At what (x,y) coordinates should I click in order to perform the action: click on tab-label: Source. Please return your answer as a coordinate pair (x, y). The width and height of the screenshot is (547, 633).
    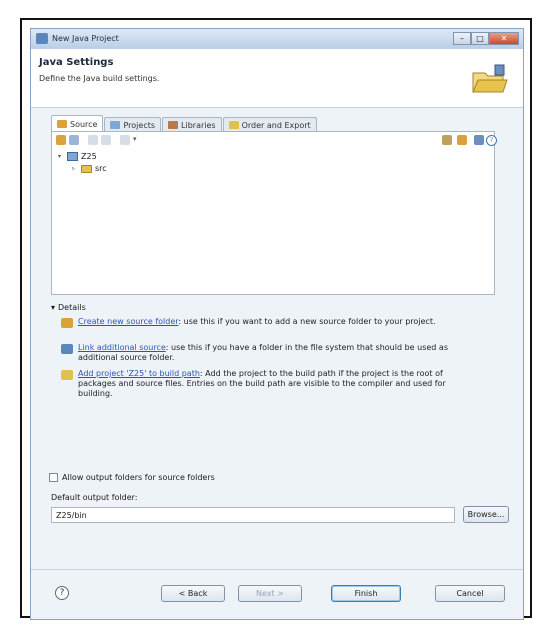
    Looking at the image, I should click on (84, 124).